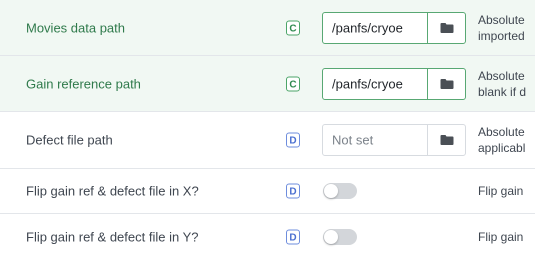  I want to click on path-placeholder: Not set, so click(378, 140).